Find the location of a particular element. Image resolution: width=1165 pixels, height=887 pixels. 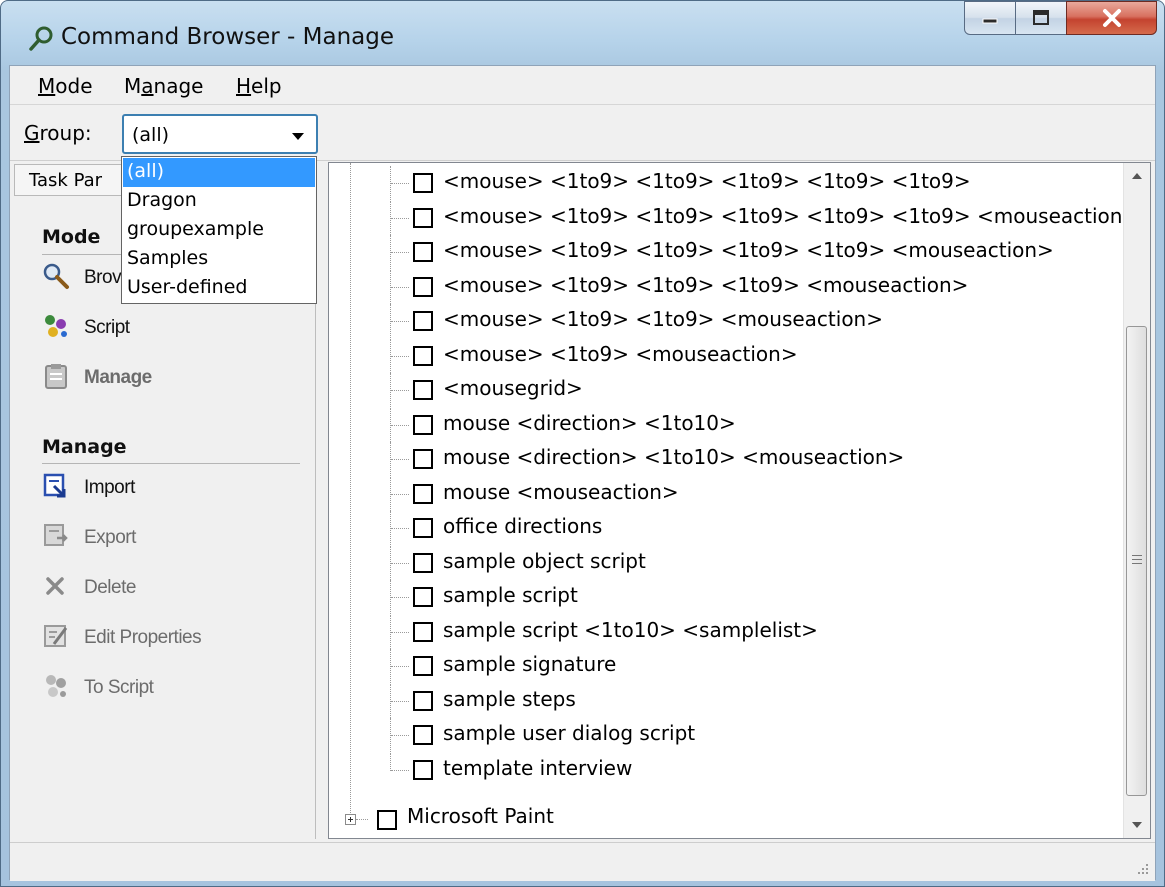

tree-item: sample object script is located at coordinates (724, 562).